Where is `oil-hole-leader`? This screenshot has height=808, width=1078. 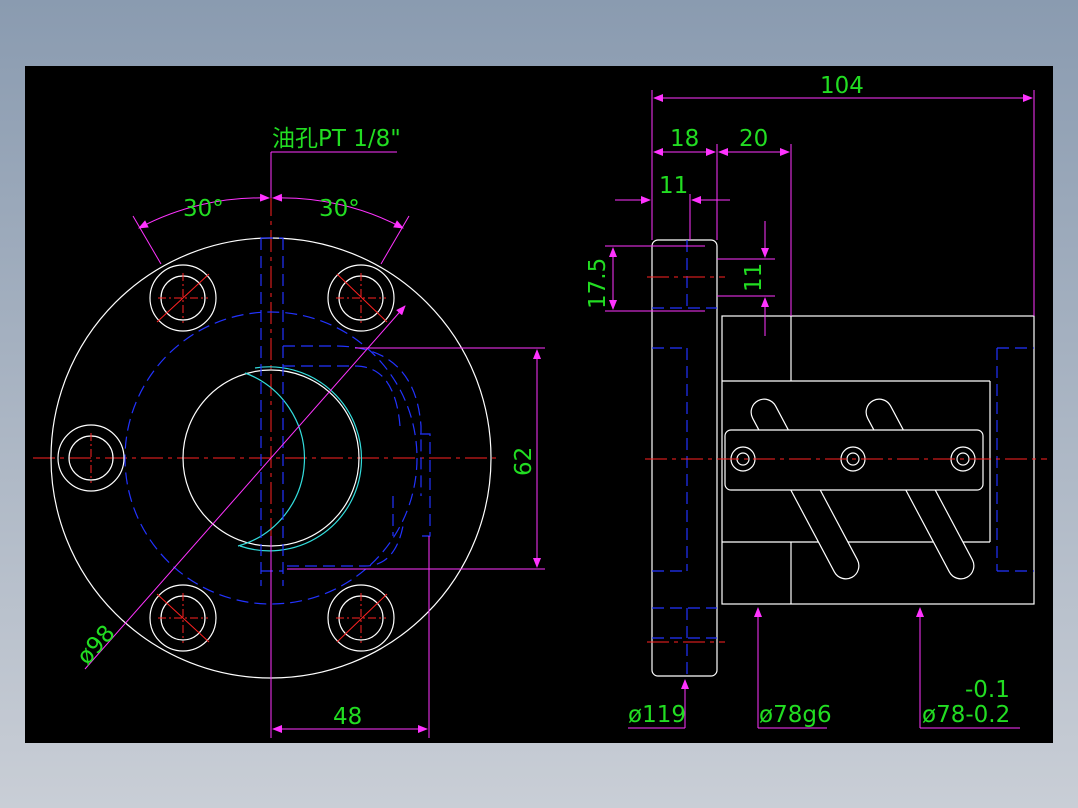 oil-hole-leader is located at coordinates (333, 174).